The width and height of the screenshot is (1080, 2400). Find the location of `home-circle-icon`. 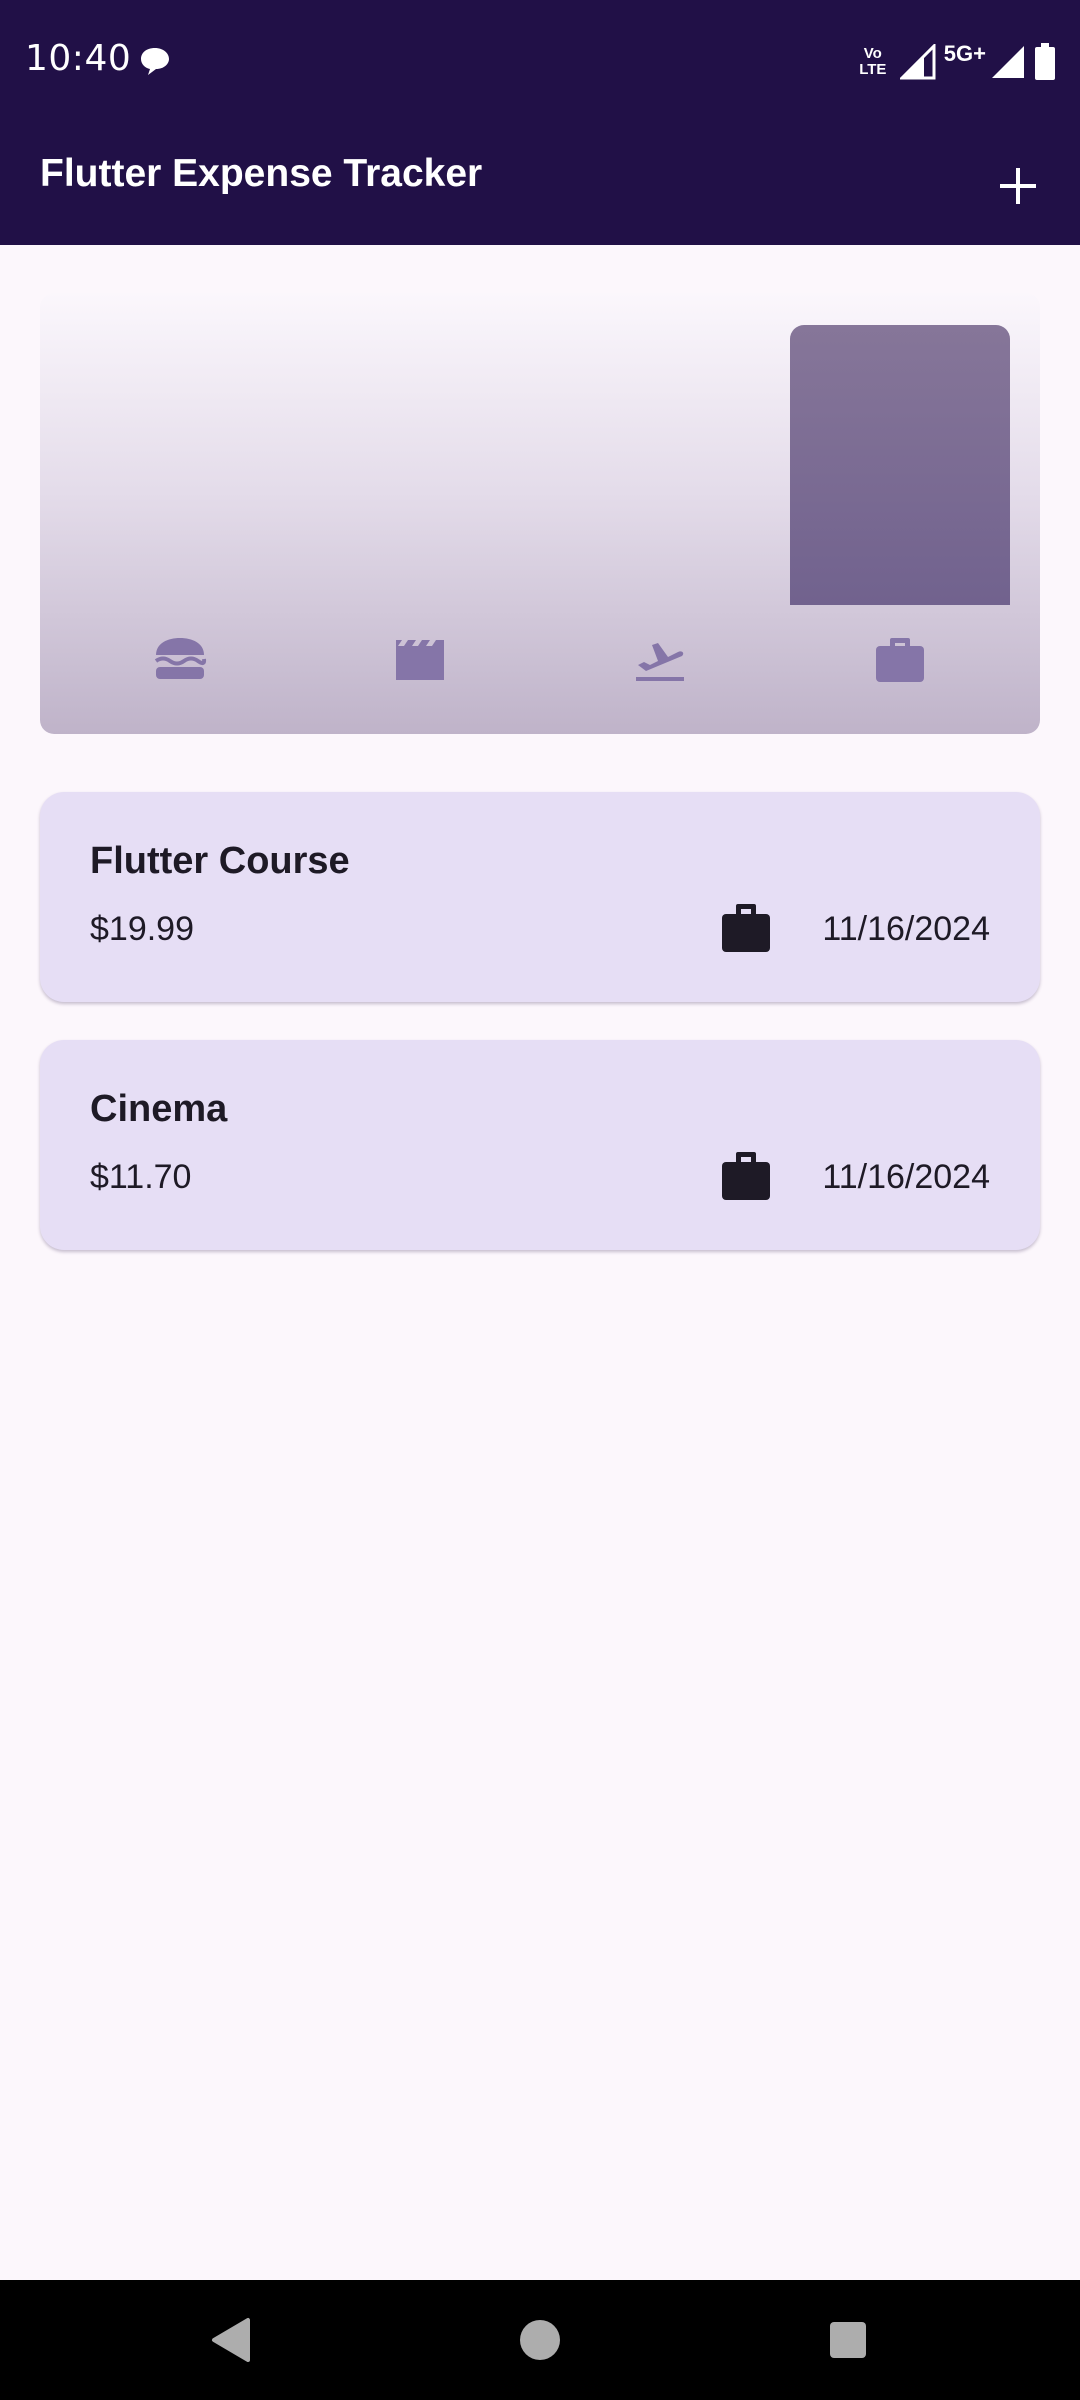

home-circle-icon is located at coordinates (540, 2340).